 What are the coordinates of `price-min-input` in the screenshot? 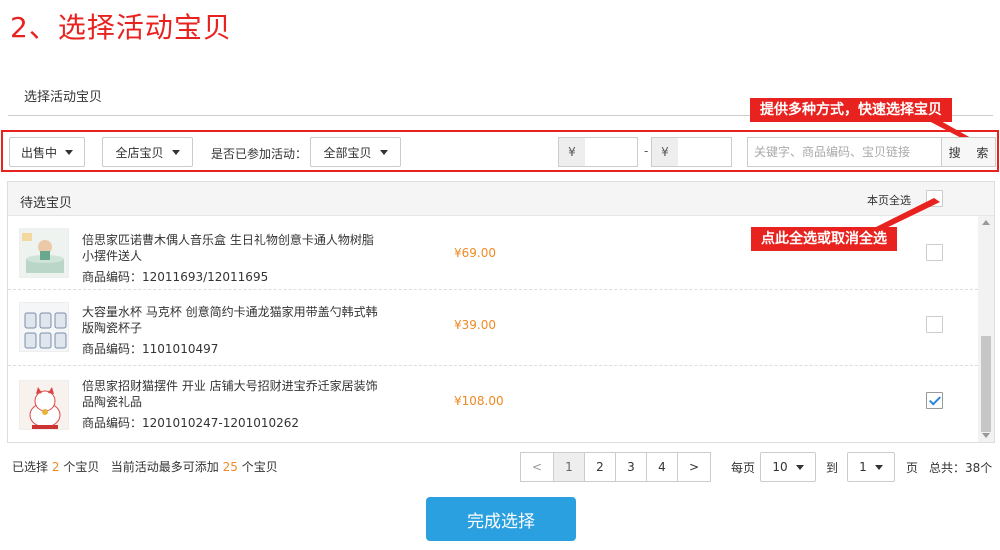 It's located at (611, 152).